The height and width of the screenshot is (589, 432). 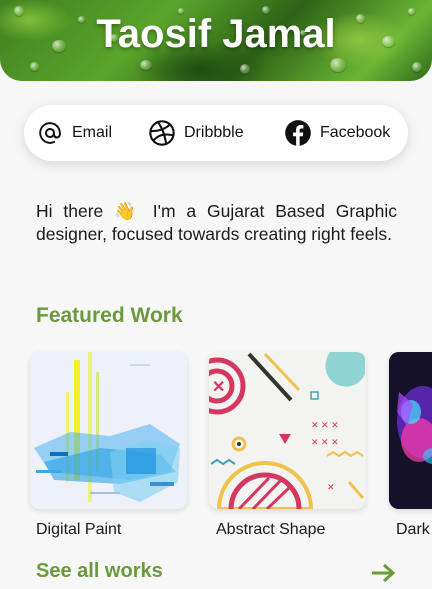 What do you see at coordinates (92, 132) in the screenshot?
I see `email-label: Email` at bounding box center [92, 132].